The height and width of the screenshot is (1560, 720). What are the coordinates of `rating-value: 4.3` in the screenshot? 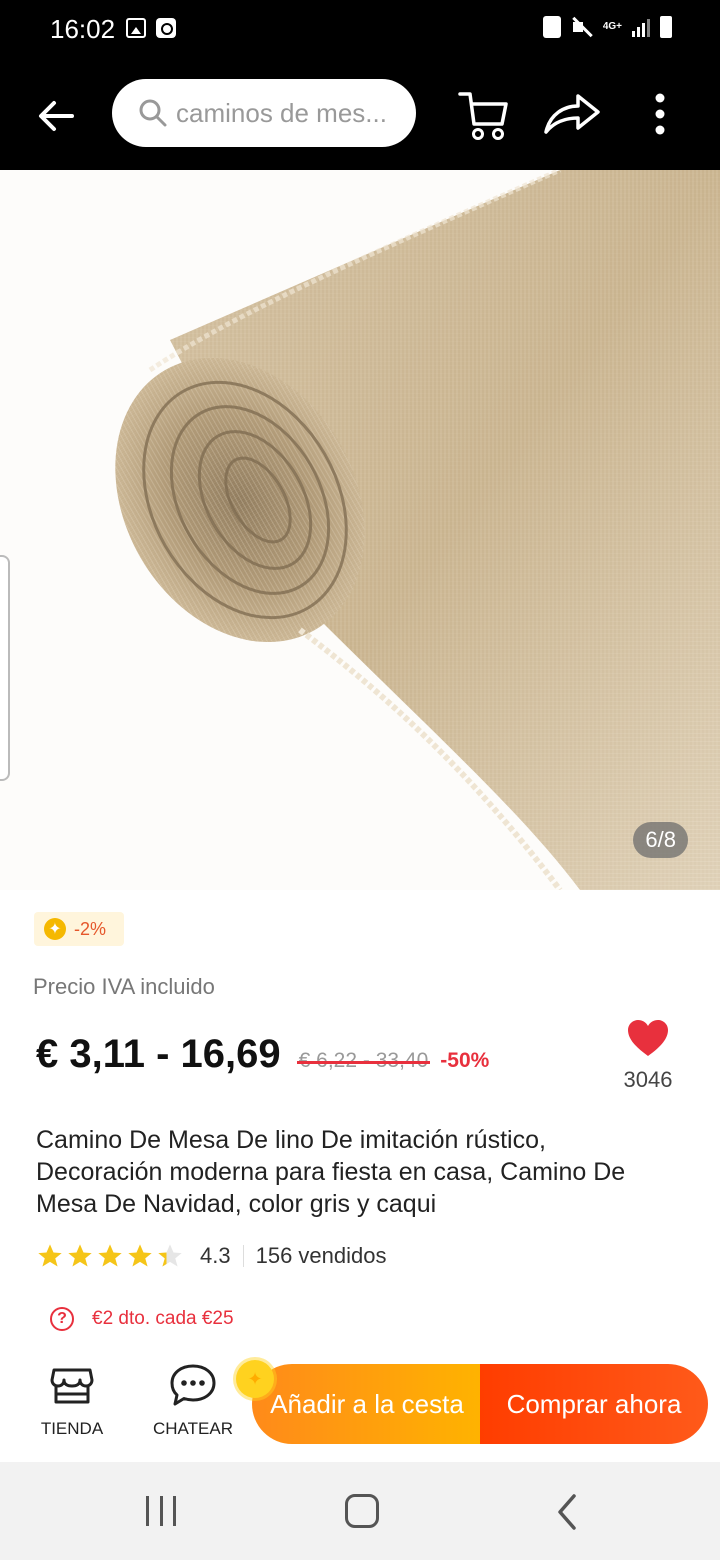 It's located at (215, 1255).